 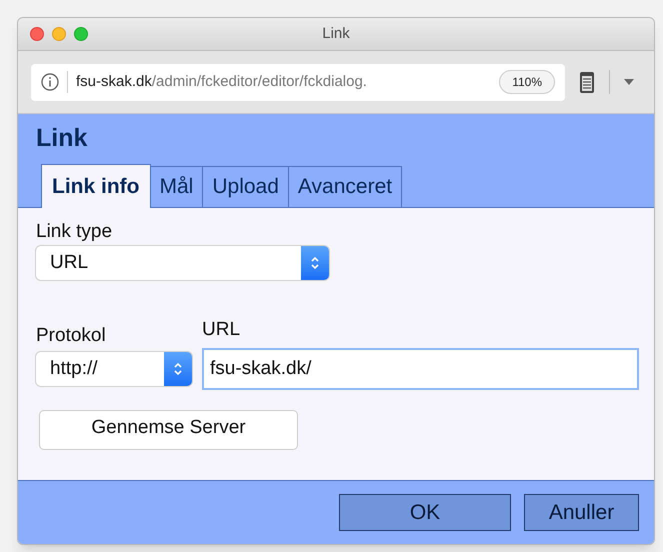 I want to click on link-type-label: Link type, so click(x=75, y=232).